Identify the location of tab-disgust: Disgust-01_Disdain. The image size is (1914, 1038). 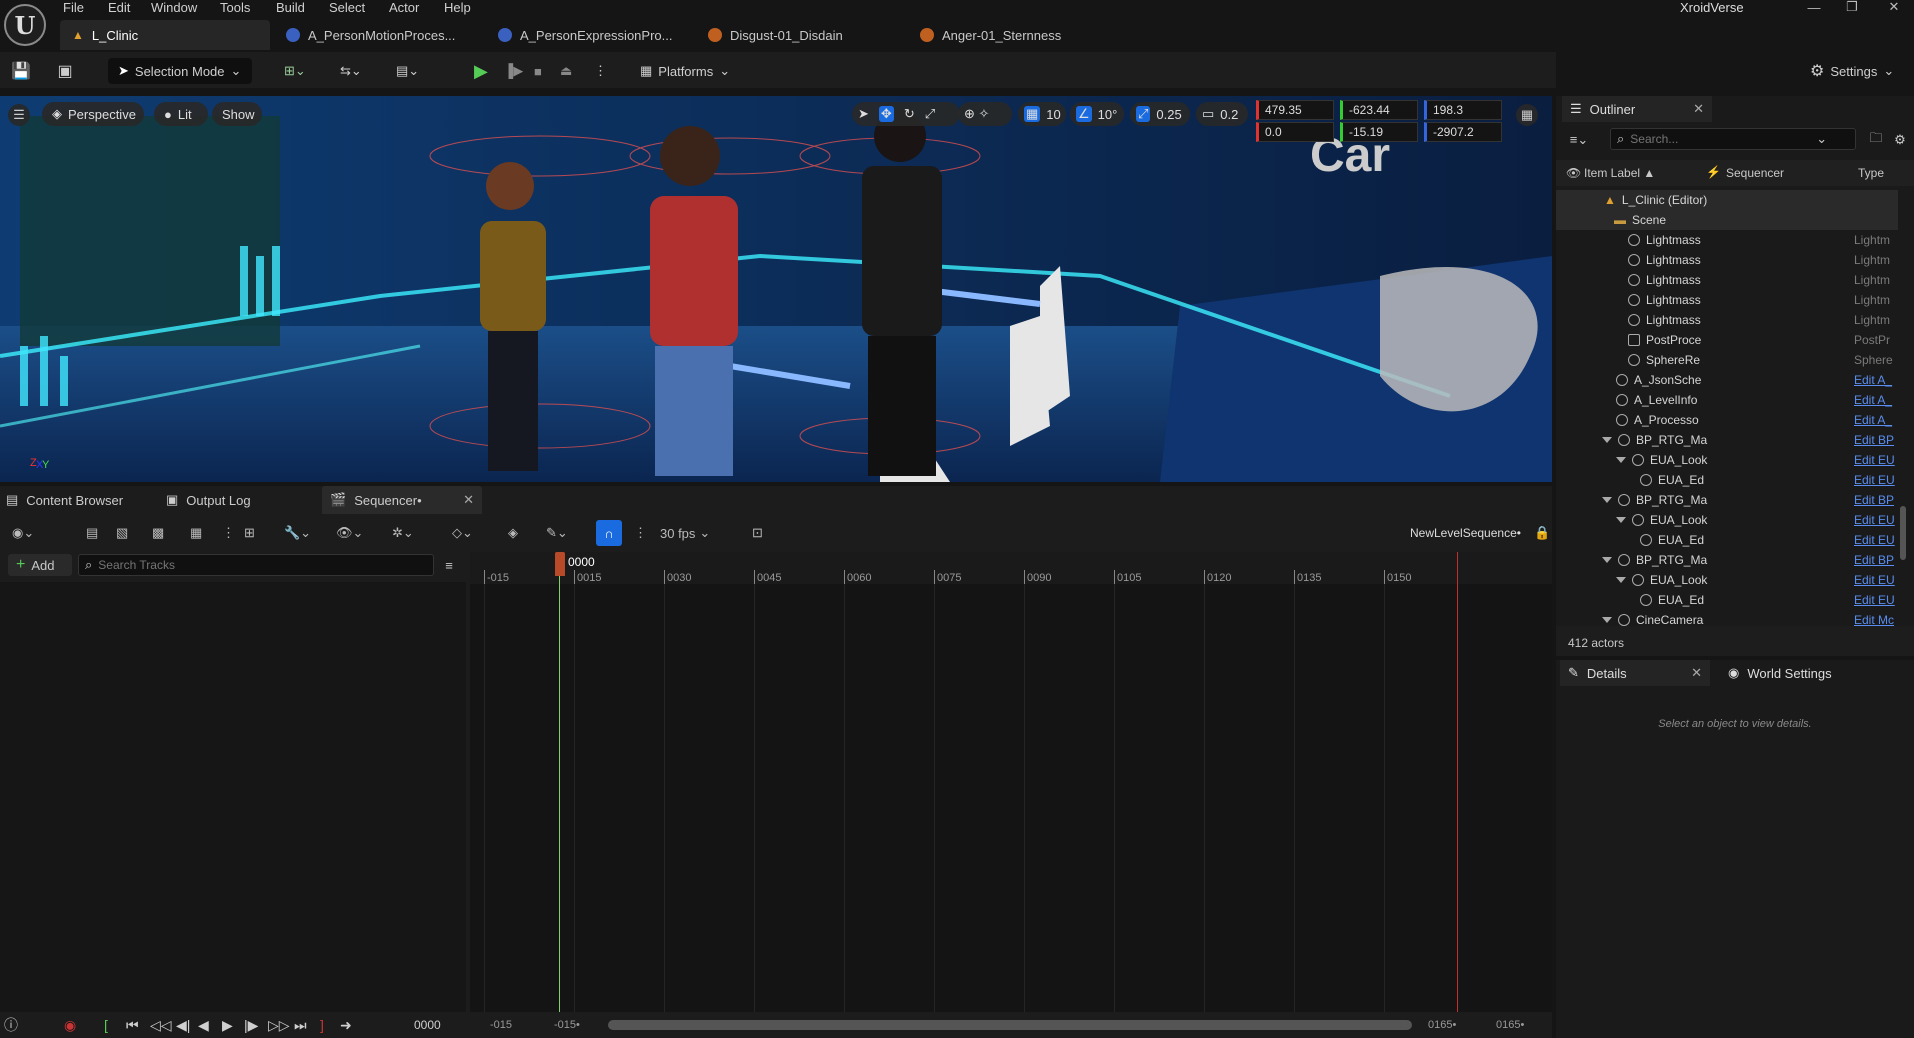
(801, 35).